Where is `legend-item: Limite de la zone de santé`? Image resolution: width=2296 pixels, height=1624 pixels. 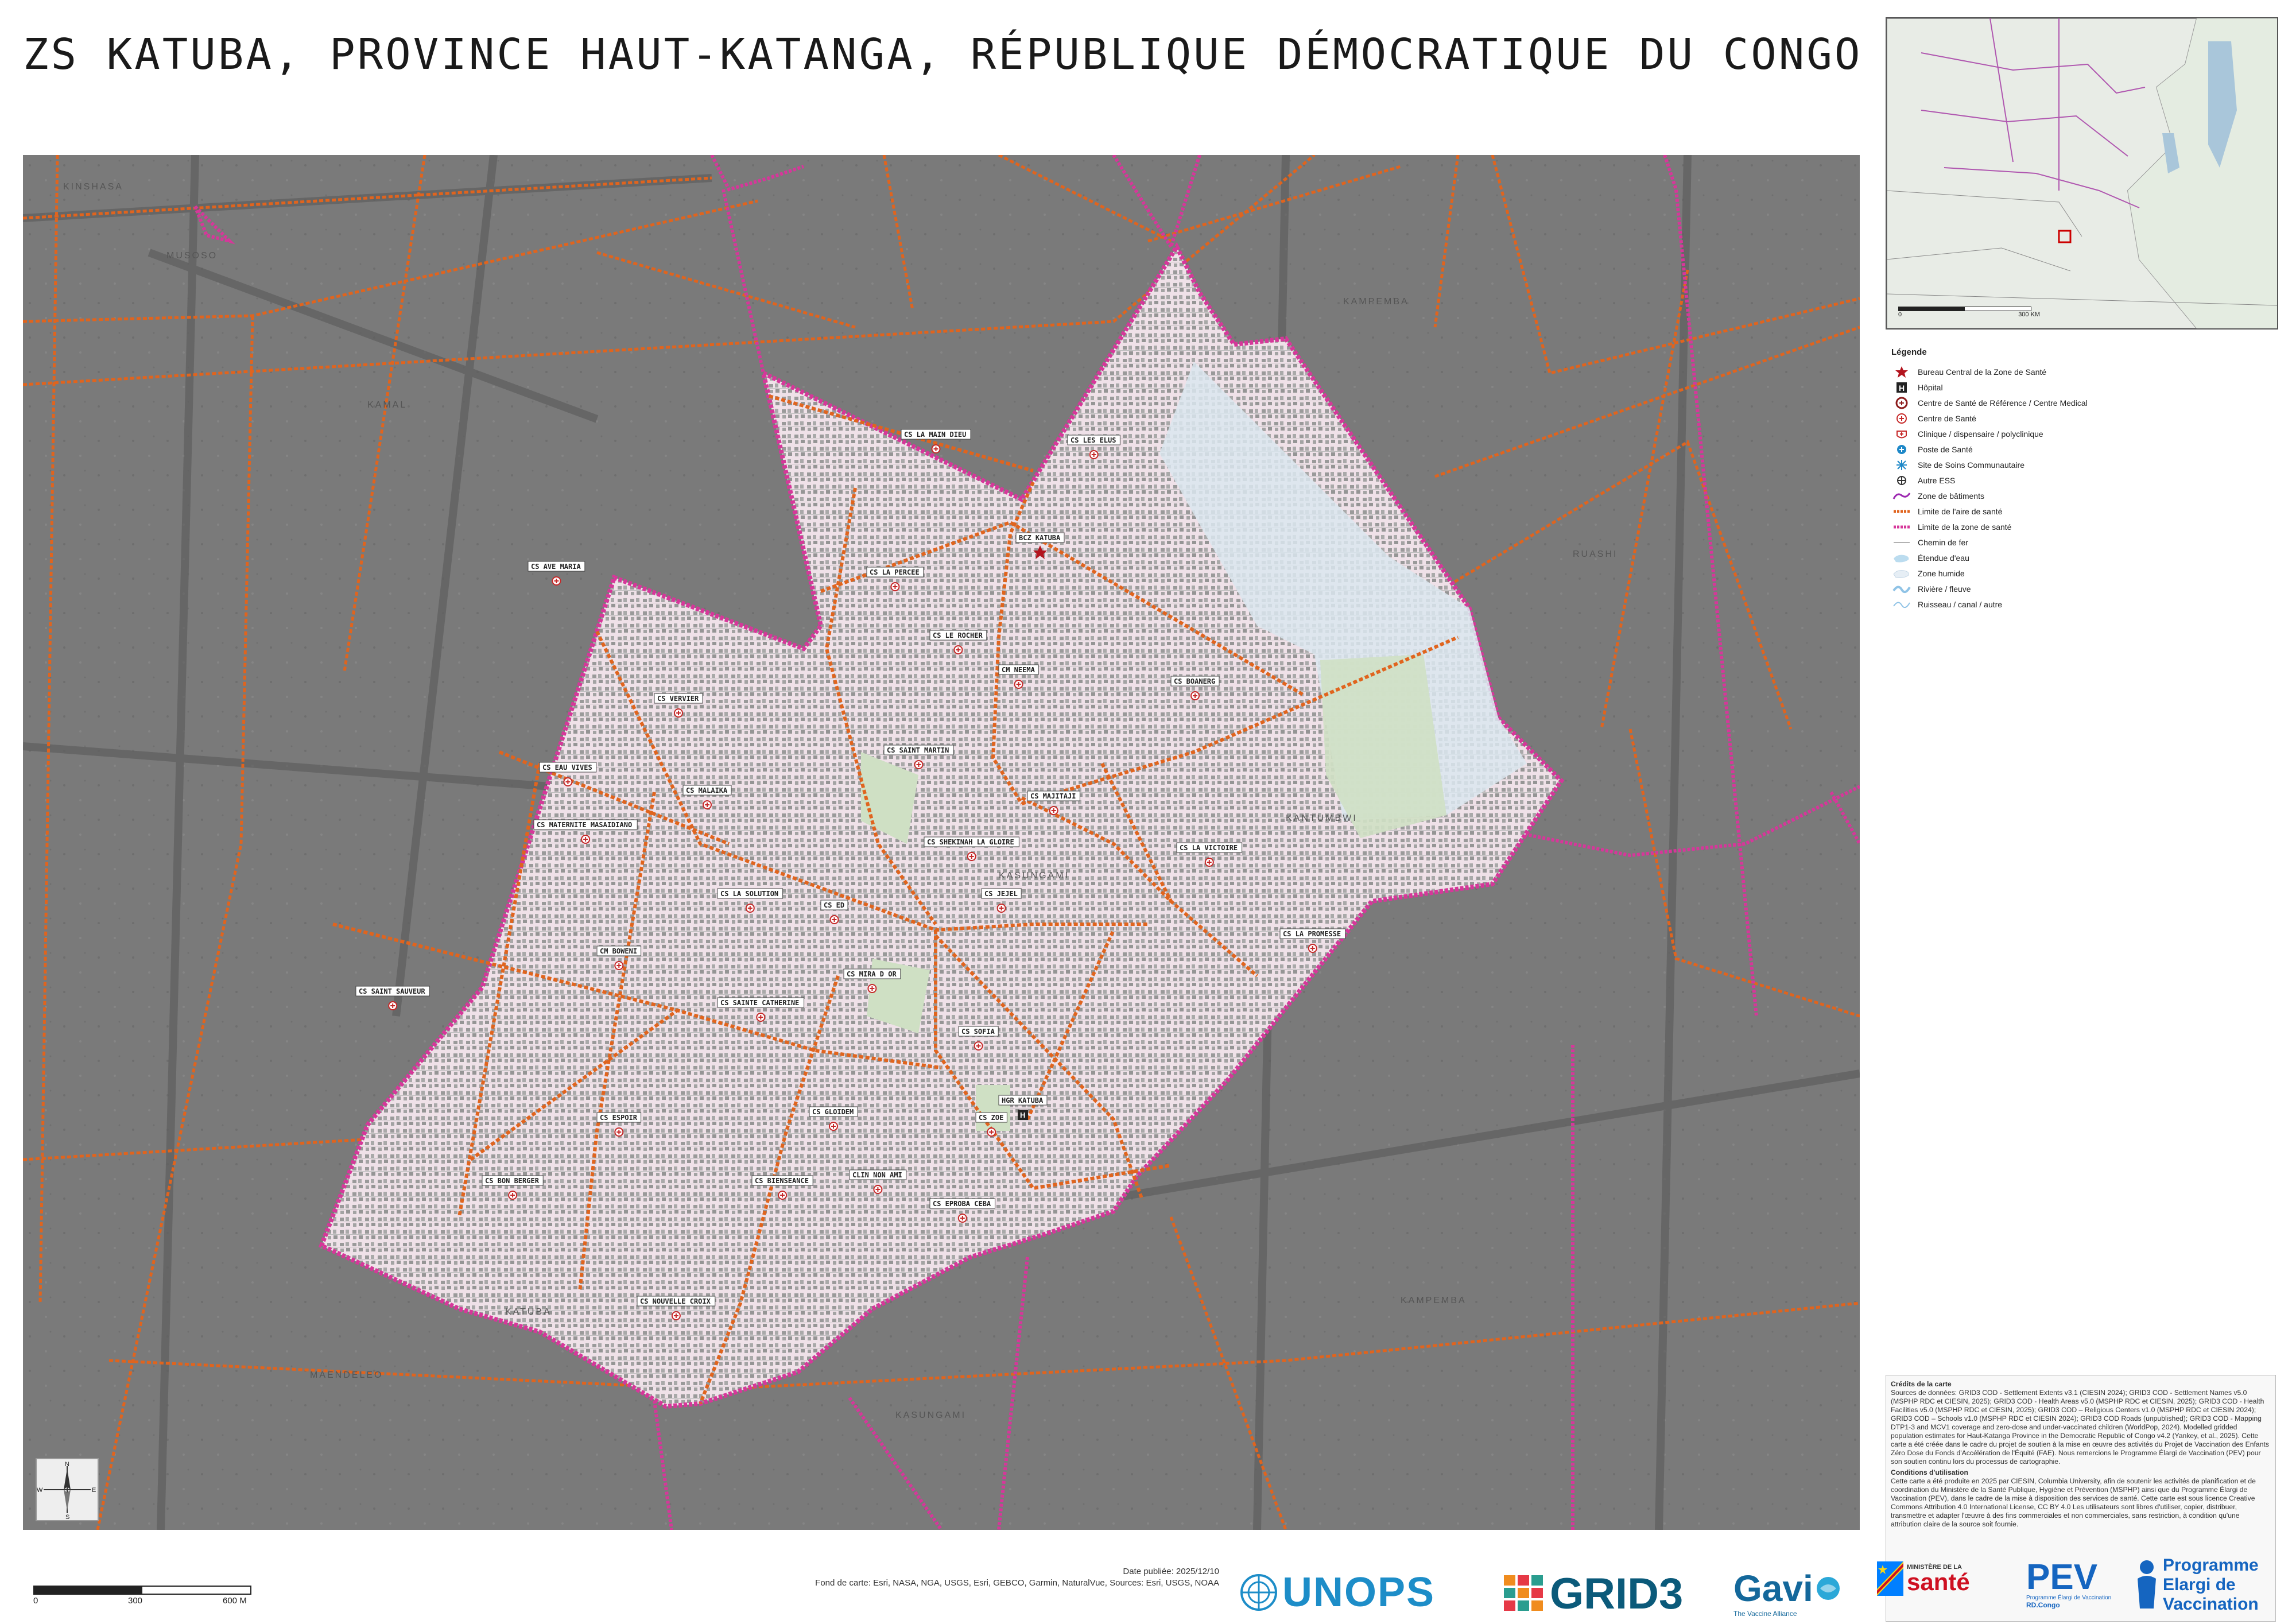 legend-item: Limite de la zone de santé is located at coordinates (2080, 526).